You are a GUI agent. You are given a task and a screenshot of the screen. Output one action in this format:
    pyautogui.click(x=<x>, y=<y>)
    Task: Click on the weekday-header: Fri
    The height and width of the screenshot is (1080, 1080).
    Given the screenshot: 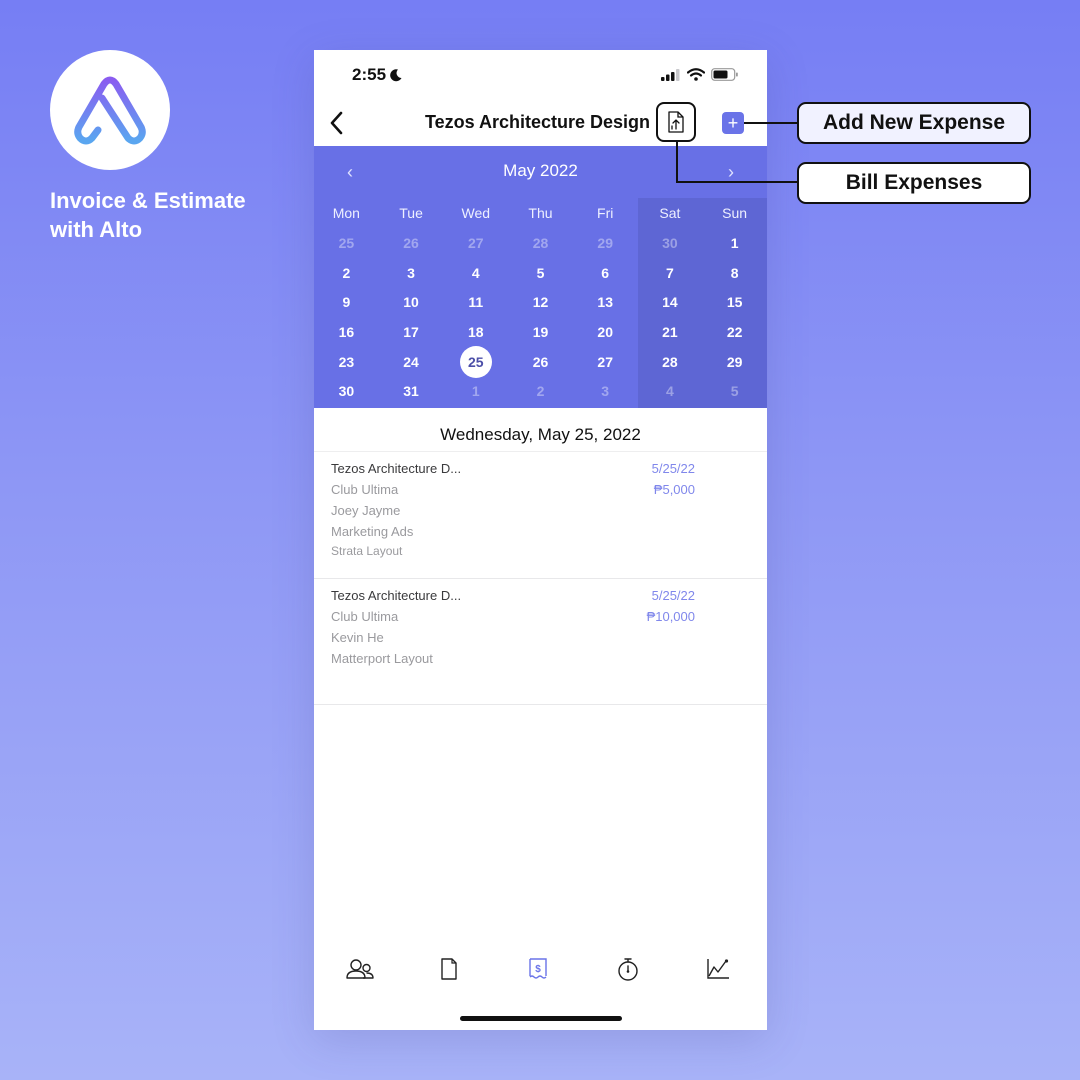 What is the action you would take?
    pyautogui.click(x=605, y=213)
    